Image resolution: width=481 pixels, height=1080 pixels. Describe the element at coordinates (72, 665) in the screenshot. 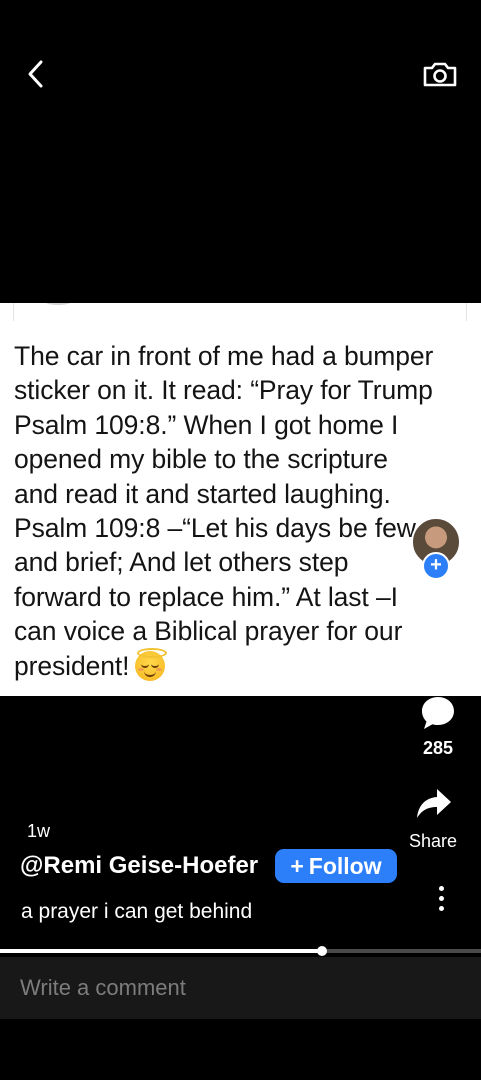

I see `post-line: president!` at that location.